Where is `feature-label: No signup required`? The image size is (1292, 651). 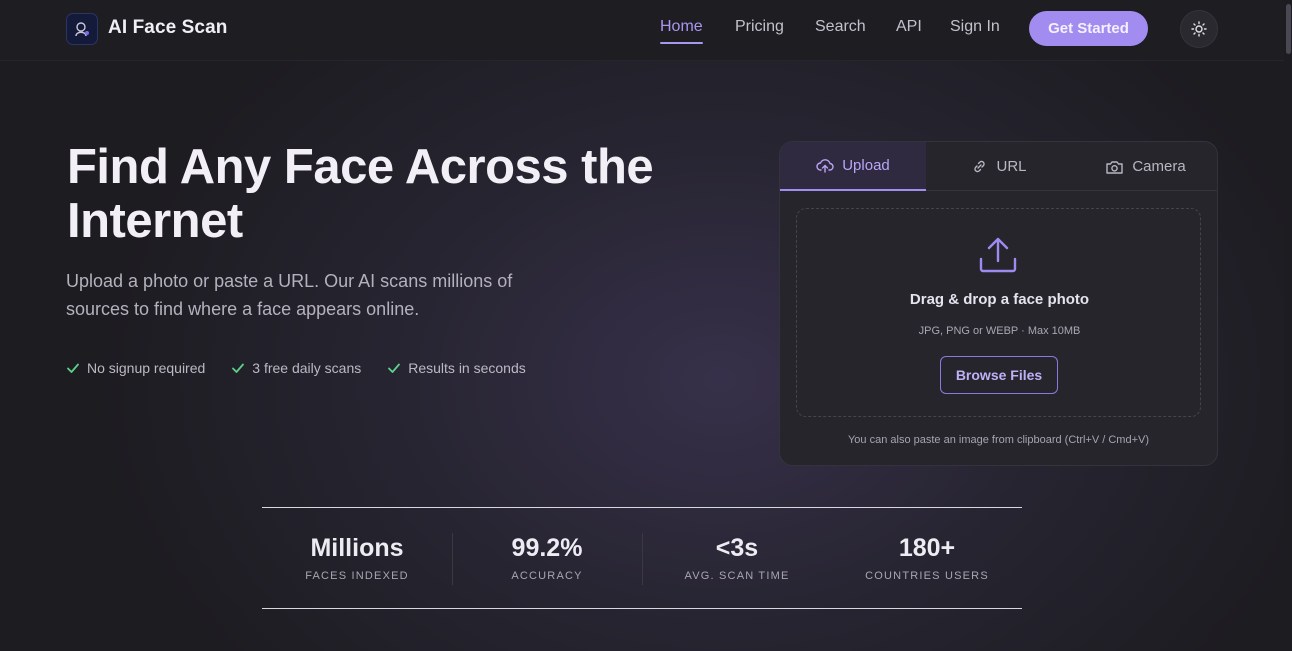
feature-label: No signup required is located at coordinates (146, 368).